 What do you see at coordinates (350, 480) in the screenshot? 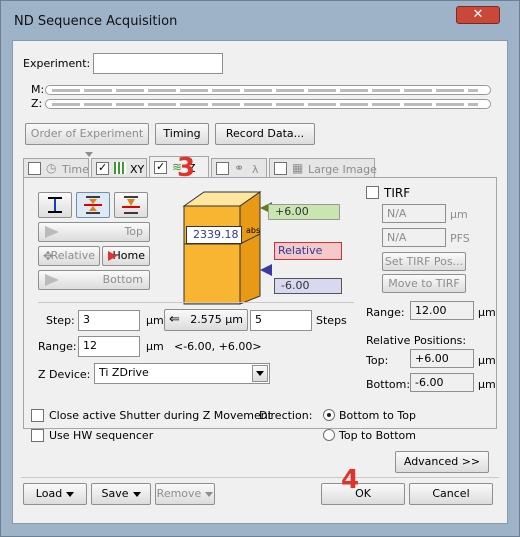
I see `step-4-annotation: 4` at bounding box center [350, 480].